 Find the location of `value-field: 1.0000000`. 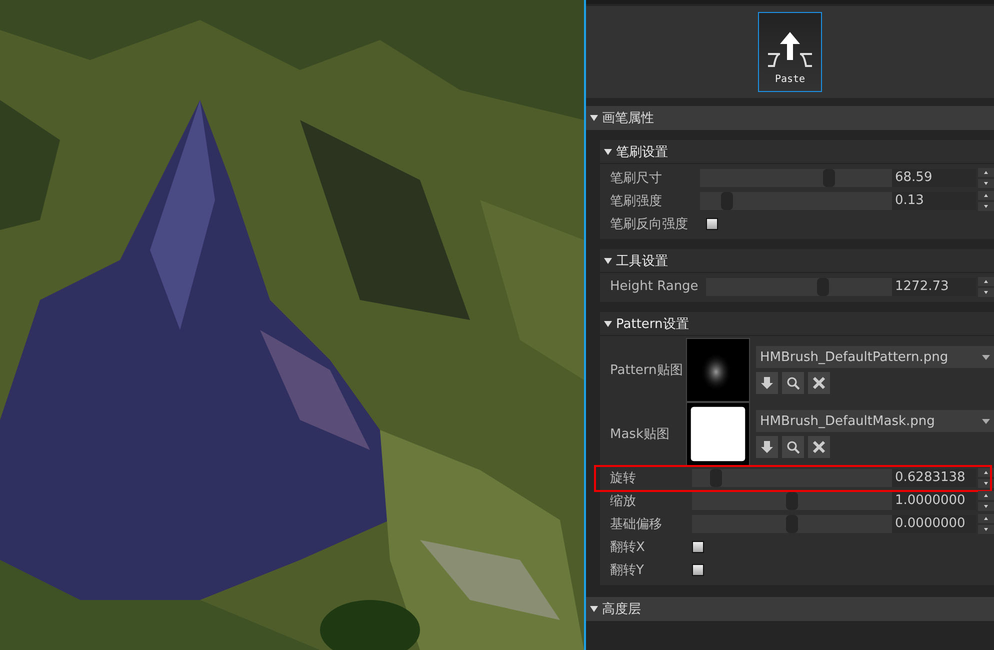

value-field: 1.0000000 is located at coordinates (934, 501).